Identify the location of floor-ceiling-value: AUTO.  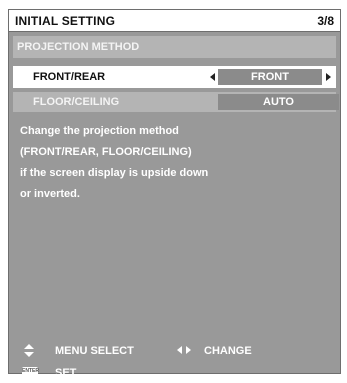
(278, 102).